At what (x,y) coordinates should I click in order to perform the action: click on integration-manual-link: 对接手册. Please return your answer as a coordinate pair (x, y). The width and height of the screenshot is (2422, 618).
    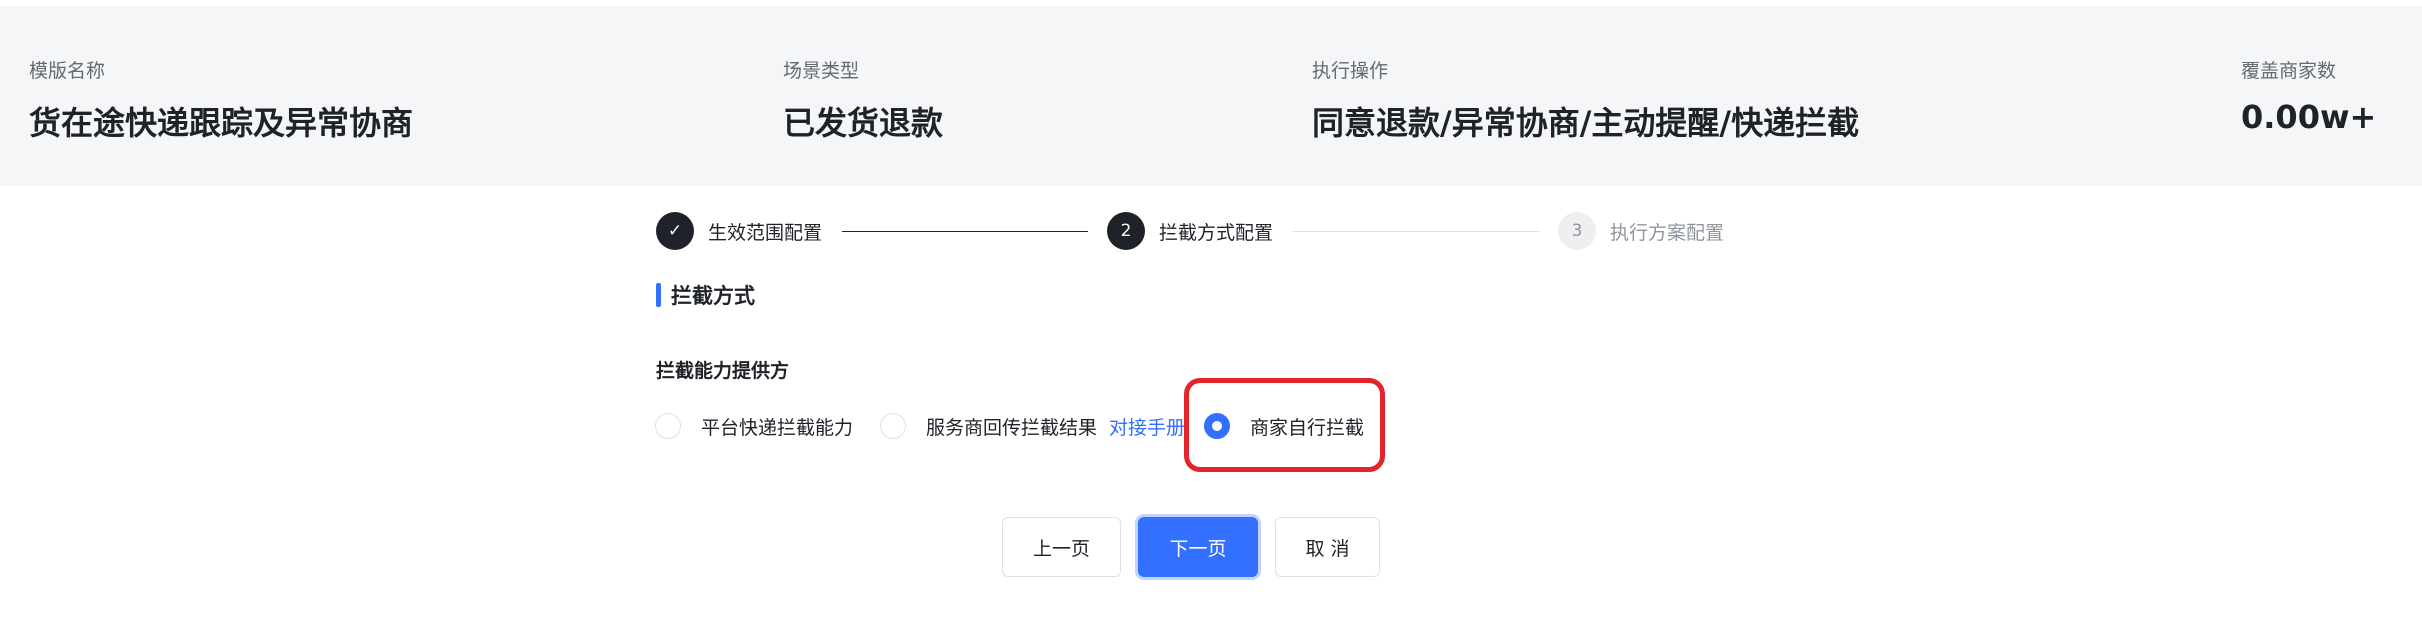
    Looking at the image, I should click on (1147, 426).